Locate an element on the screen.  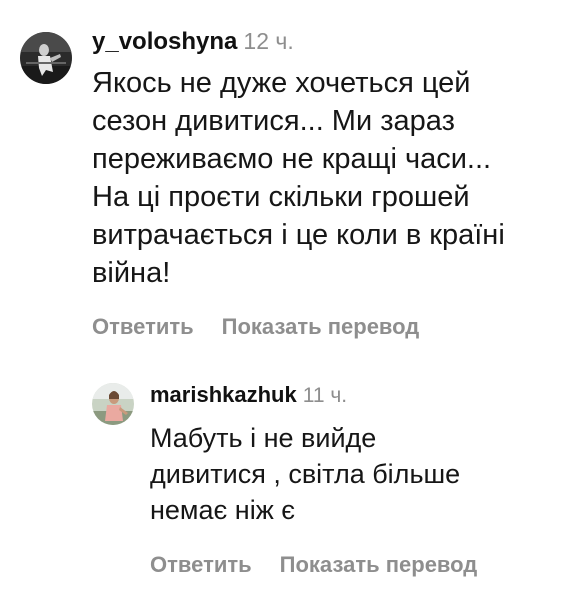
comment-text-line: Якось не дуже хочеться цей is located at coordinates (281, 83).